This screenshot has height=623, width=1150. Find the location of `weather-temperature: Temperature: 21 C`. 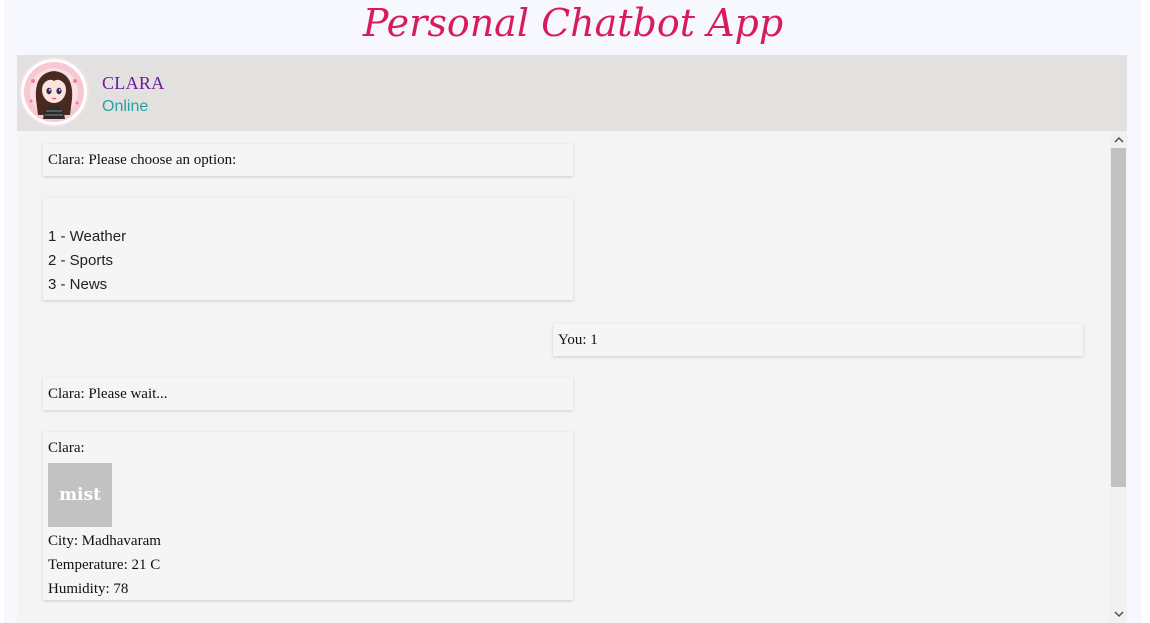

weather-temperature: Temperature: 21 C is located at coordinates (104, 565).